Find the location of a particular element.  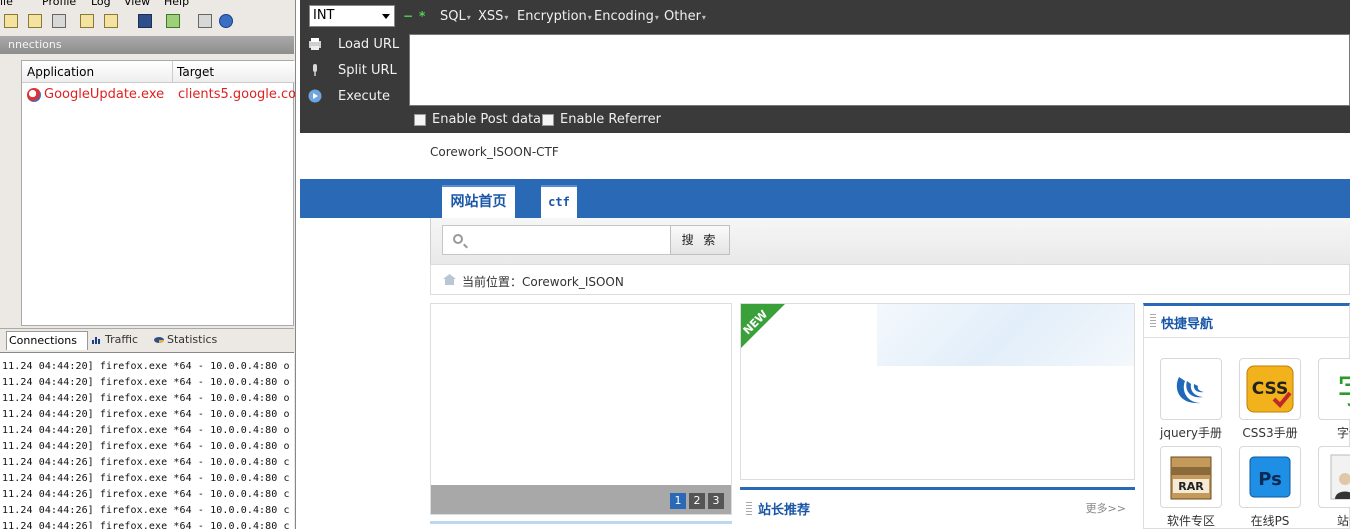

menu-encryption-label: Encryption is located at coordinates (552, 16).